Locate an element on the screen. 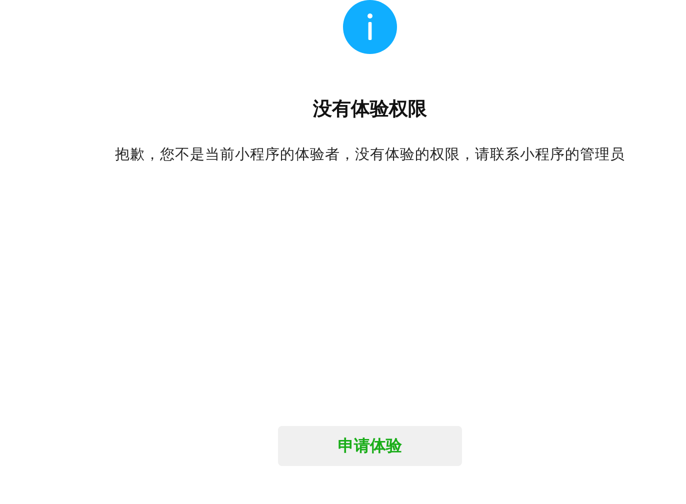 The height and width of the screenshot is (504, 686). apply-button: 申请体验 is located at coordinates (370, 446).